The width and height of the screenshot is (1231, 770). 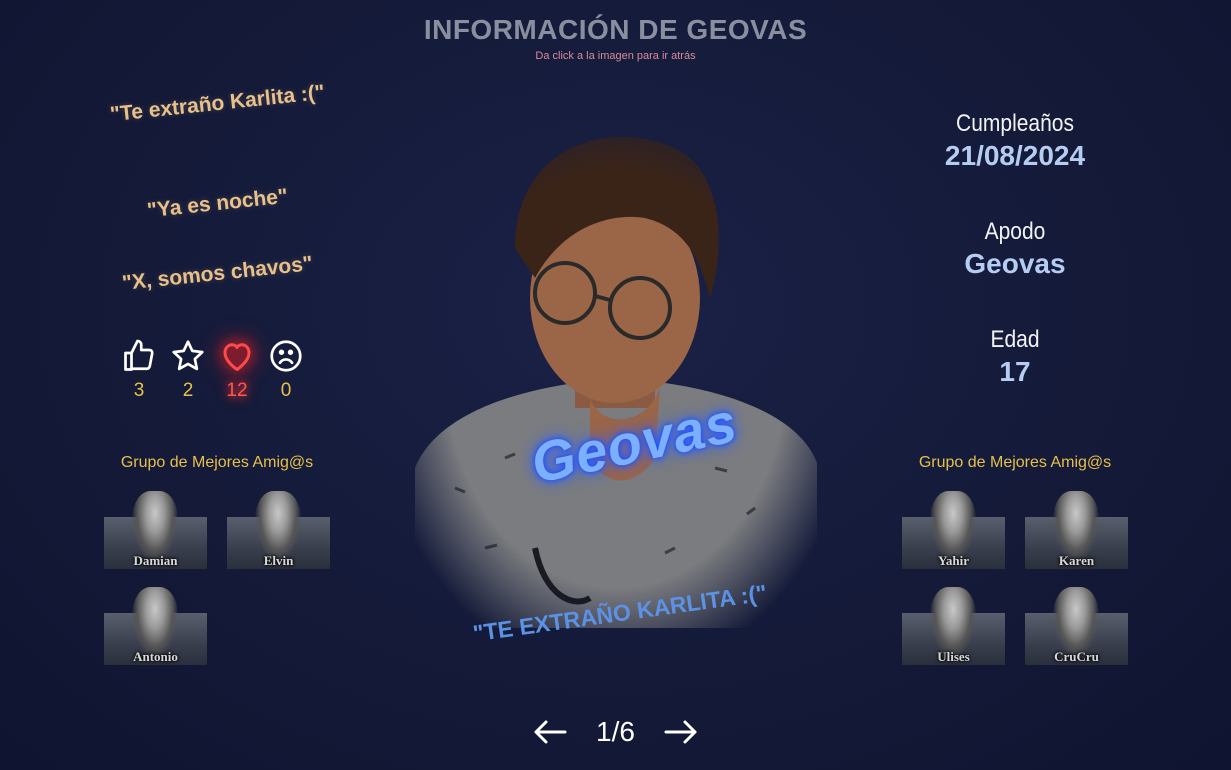 I want to click on friend-card-crucru: CruCru, so click(x=1076, y=626).